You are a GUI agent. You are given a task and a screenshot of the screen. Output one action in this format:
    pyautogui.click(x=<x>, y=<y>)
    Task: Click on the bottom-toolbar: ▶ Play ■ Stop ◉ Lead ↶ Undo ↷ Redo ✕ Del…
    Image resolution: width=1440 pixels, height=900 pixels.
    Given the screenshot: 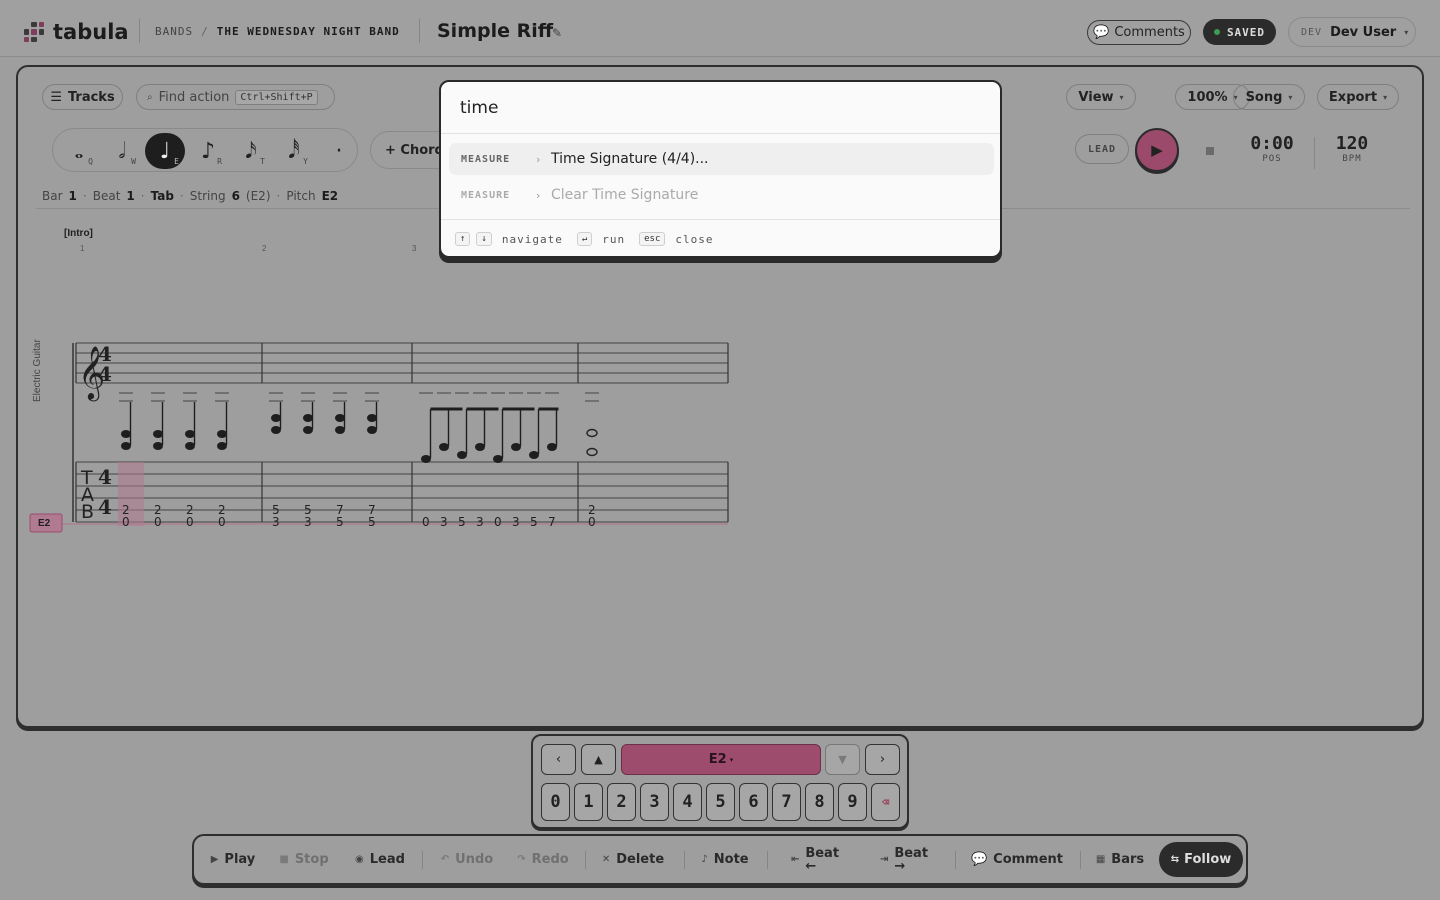 What is the action you would take?
    pyautogui.click(x=720, y=859)
    